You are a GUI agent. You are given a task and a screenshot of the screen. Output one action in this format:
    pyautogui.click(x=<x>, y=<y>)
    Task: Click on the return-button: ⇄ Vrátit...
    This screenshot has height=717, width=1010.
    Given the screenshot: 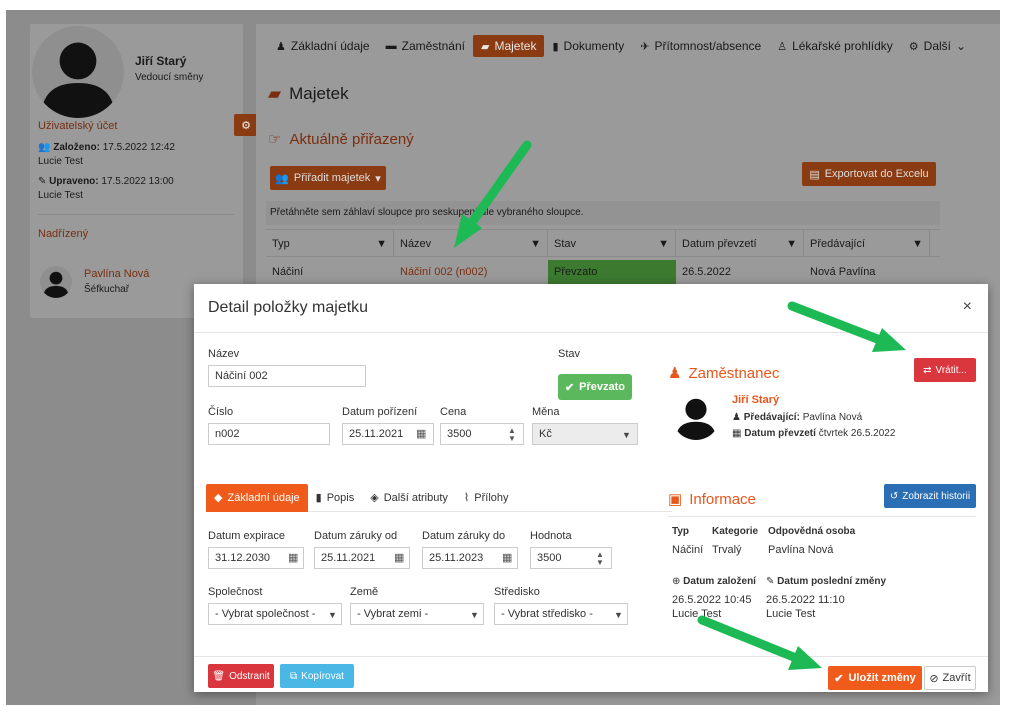 What is the action you would take?
    pyautogui.click(x=945, y=370)
    